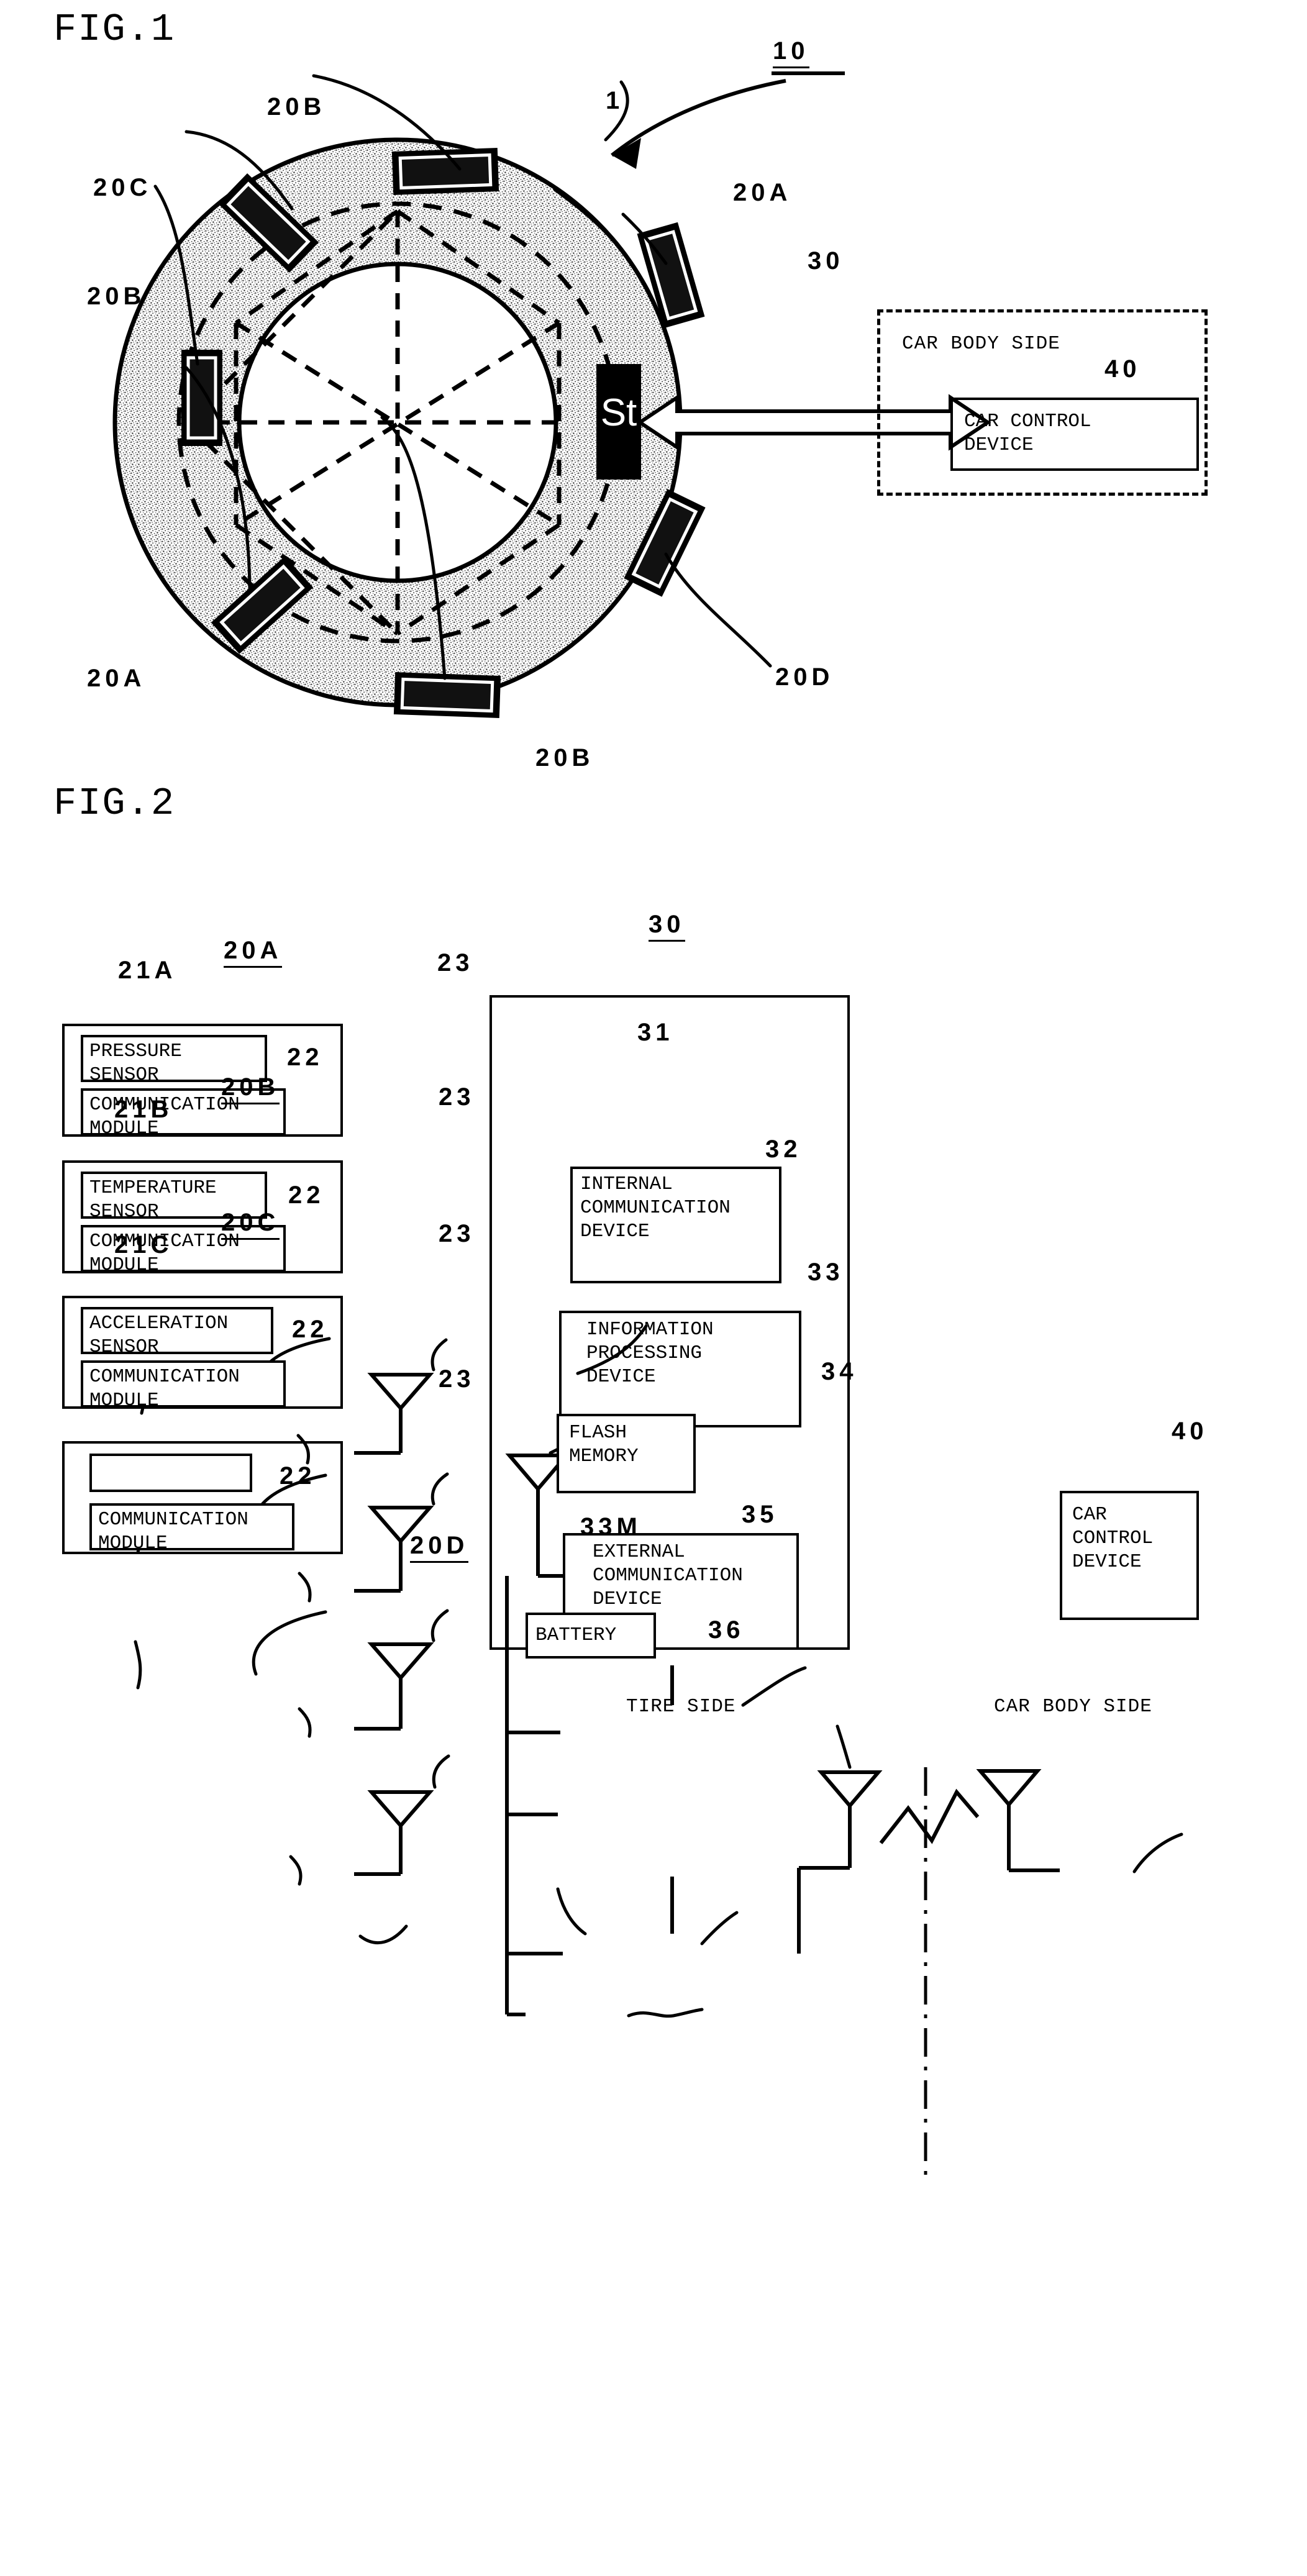 The width and height of the screenshot is (1307, 2576). Describe the element at coordinates (618, 412) in the screenshot. I see `st-block-label: St` at that location.